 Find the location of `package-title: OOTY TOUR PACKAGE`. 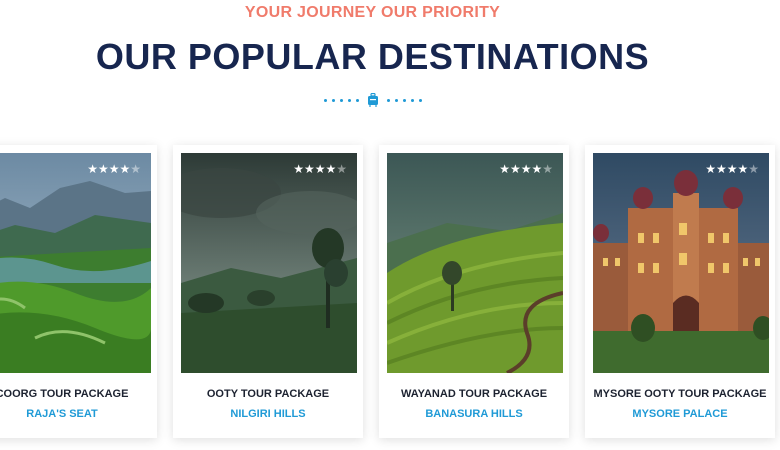

package-title: OOTY TOUR PACKAGE is located at coordinates (268, 394).